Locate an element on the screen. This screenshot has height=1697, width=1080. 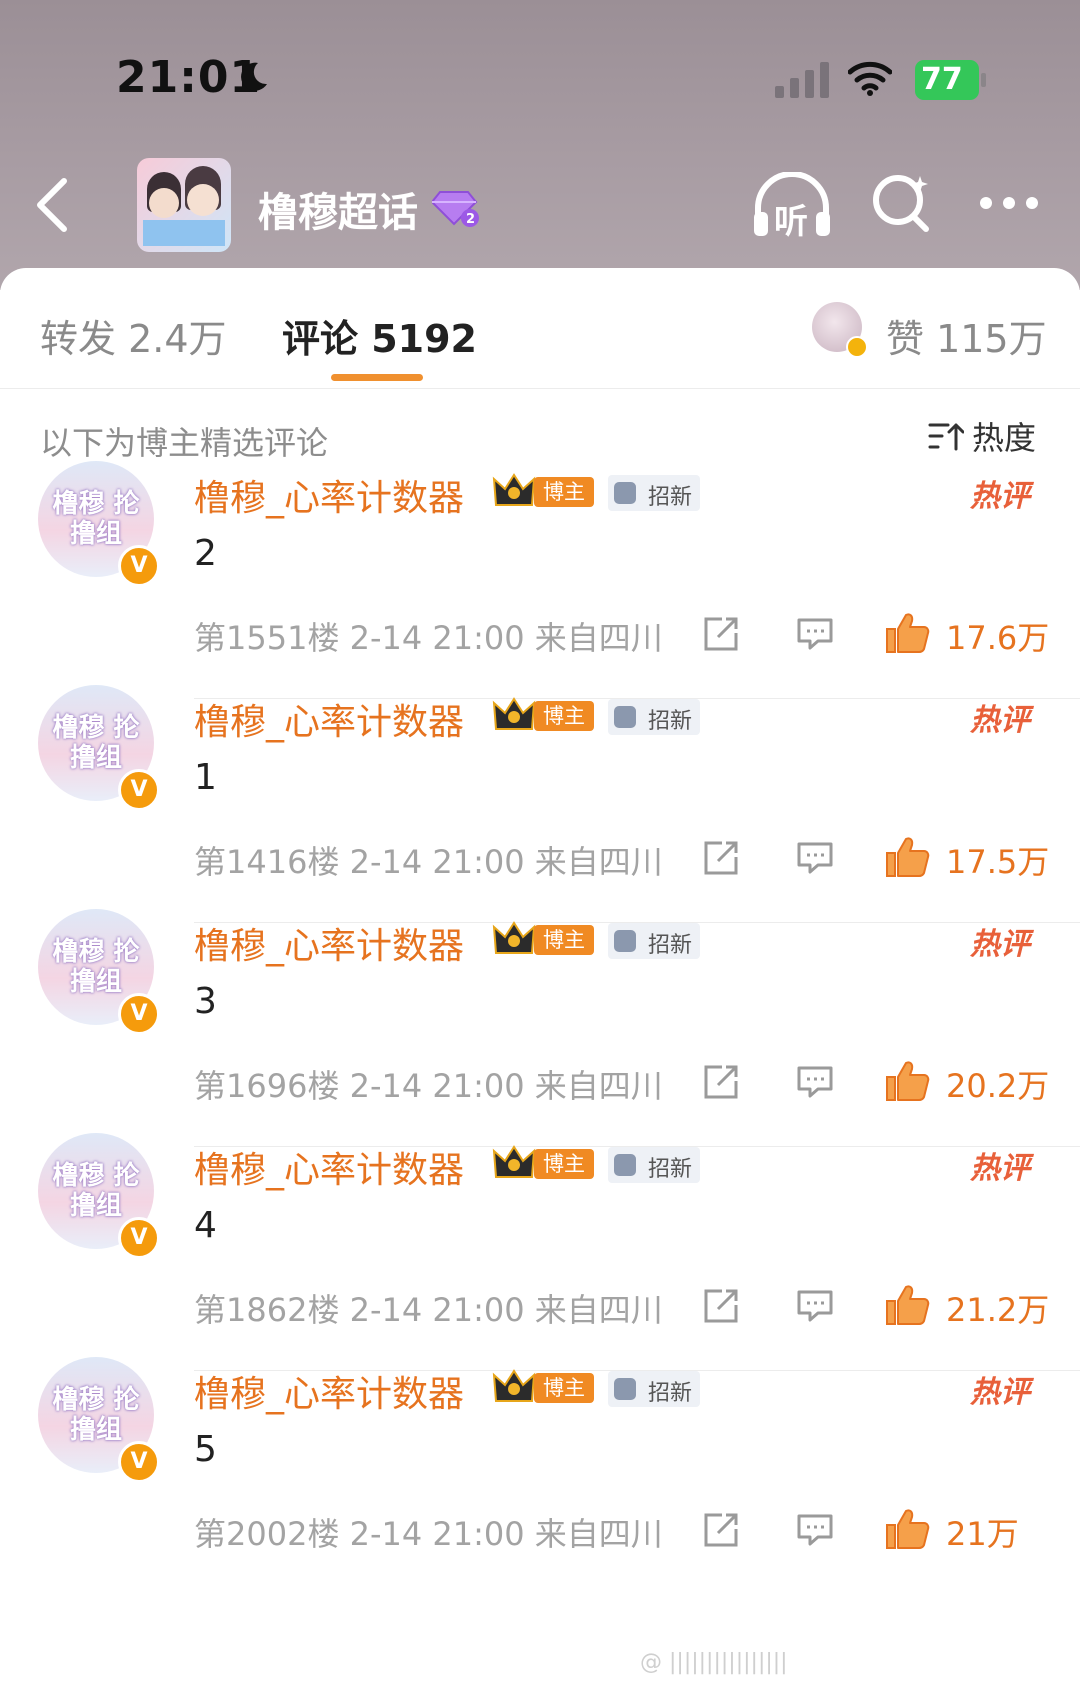
tab-comment: 评论 5192 is located at coordinates (379, 335).